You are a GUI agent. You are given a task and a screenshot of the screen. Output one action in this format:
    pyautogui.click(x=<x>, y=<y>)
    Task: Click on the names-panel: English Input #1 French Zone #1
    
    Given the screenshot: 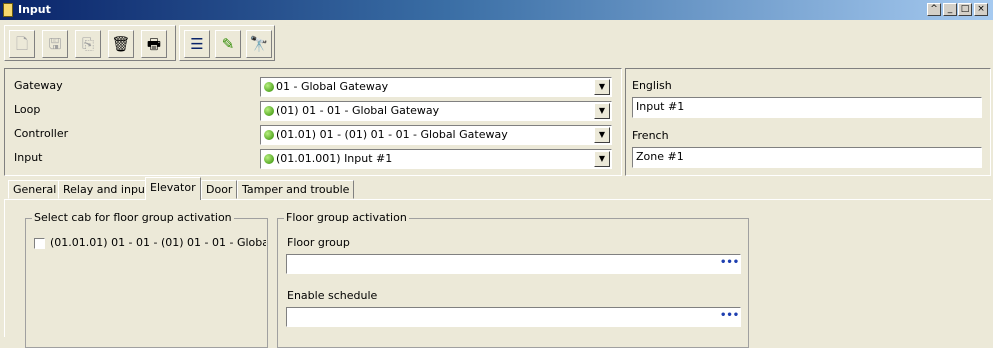 What is the action you would take?
    pyautogui.click(x=808, y=122)
    